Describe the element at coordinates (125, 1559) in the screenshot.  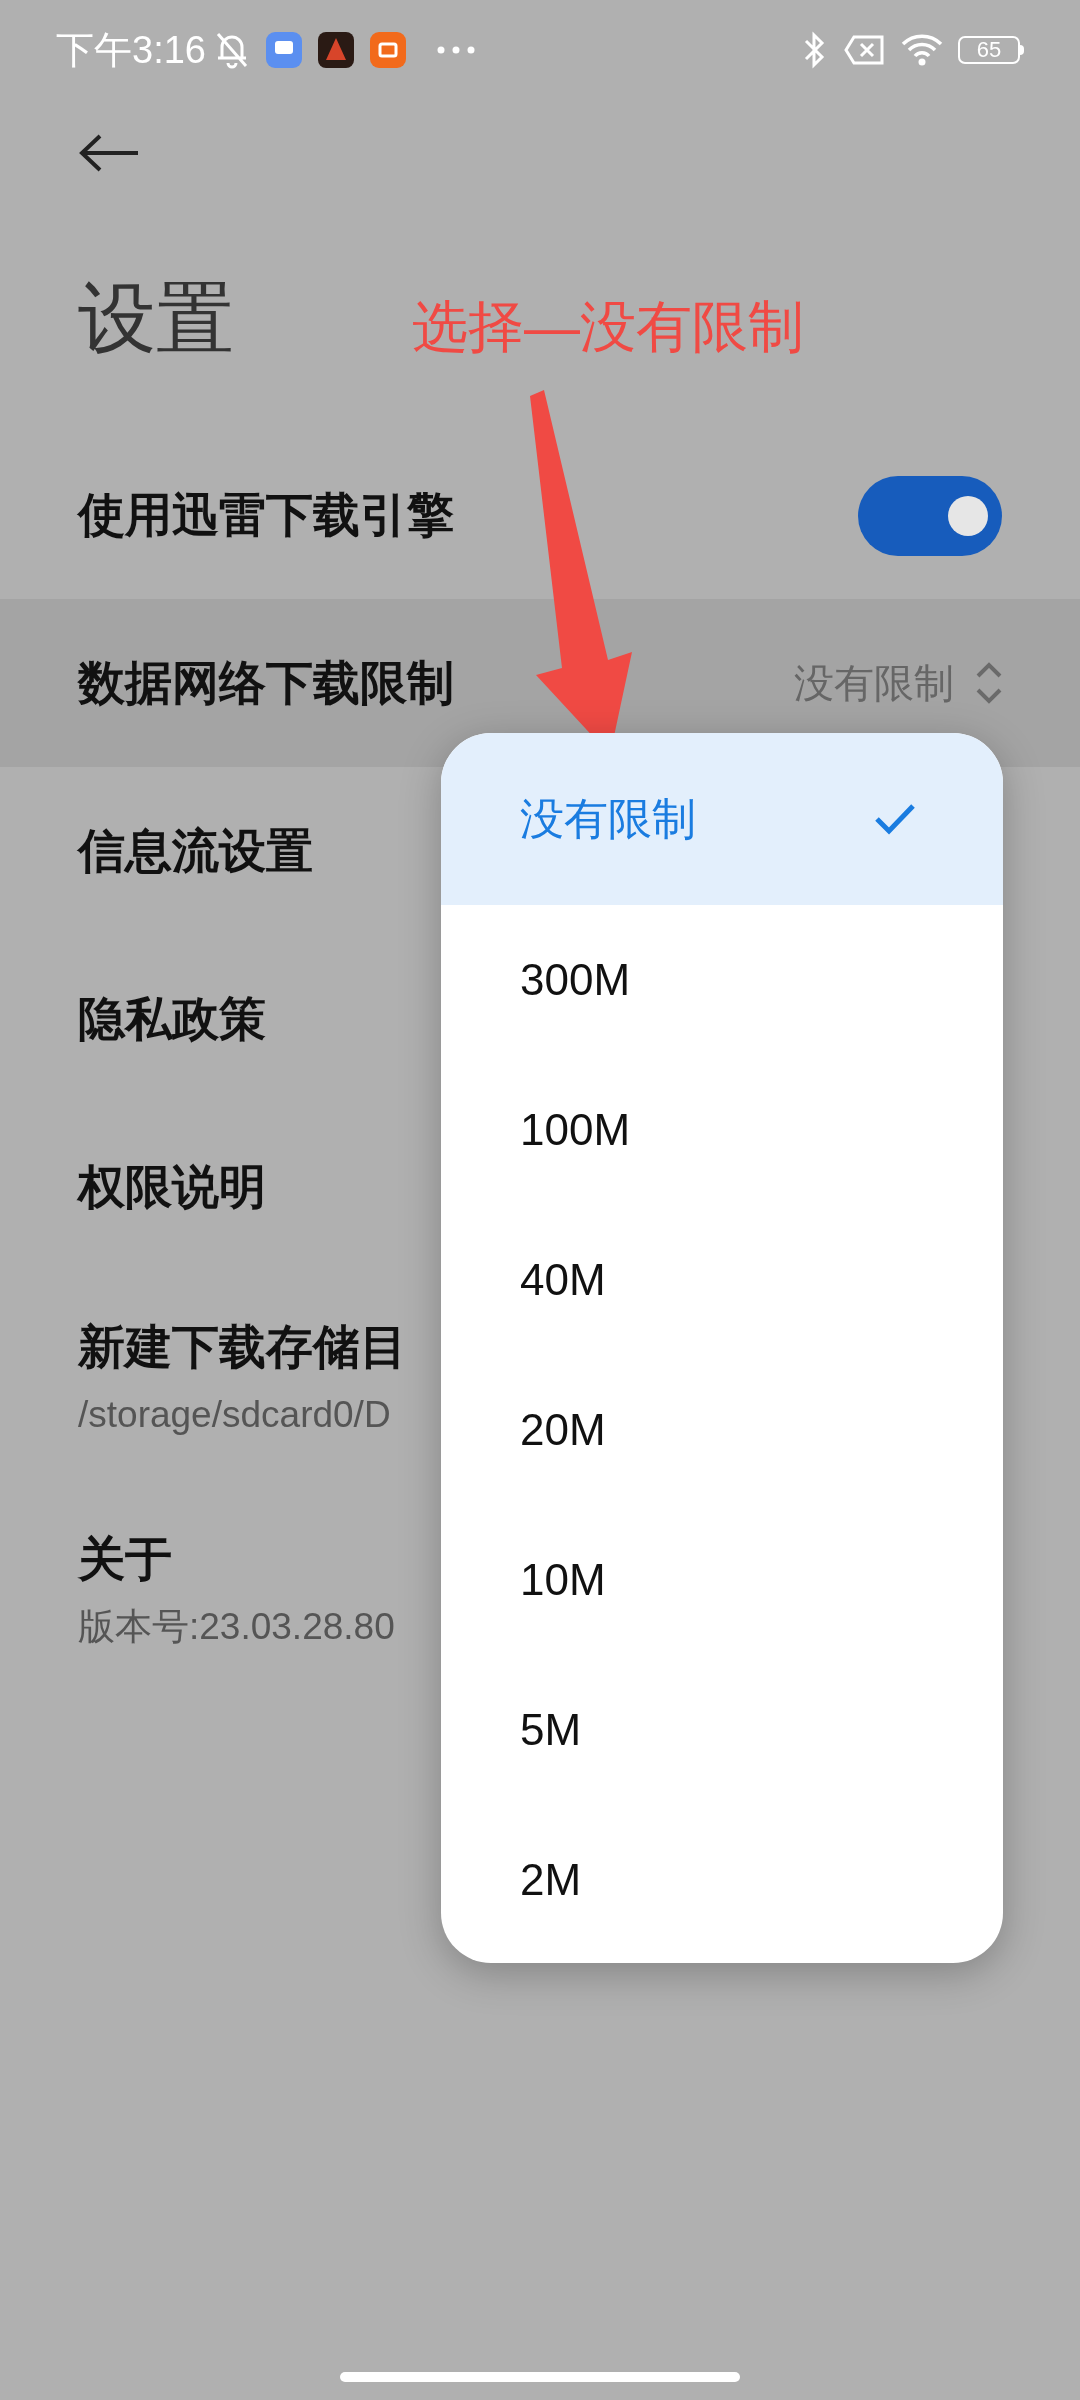
I see `setting-label: 关于` at that location.